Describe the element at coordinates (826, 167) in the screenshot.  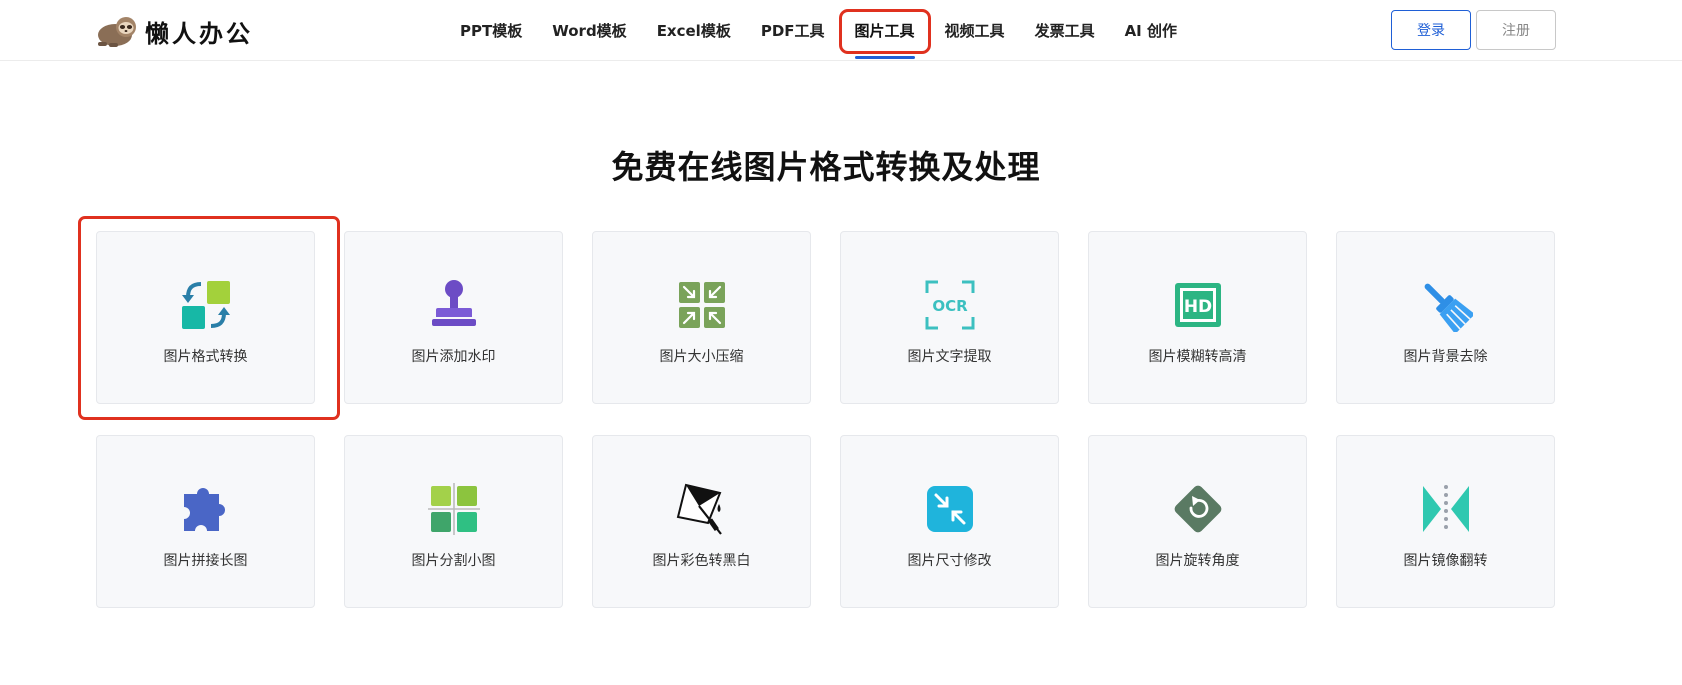
I see `page-title: 免费在线图片格式转换及处理` at that location.